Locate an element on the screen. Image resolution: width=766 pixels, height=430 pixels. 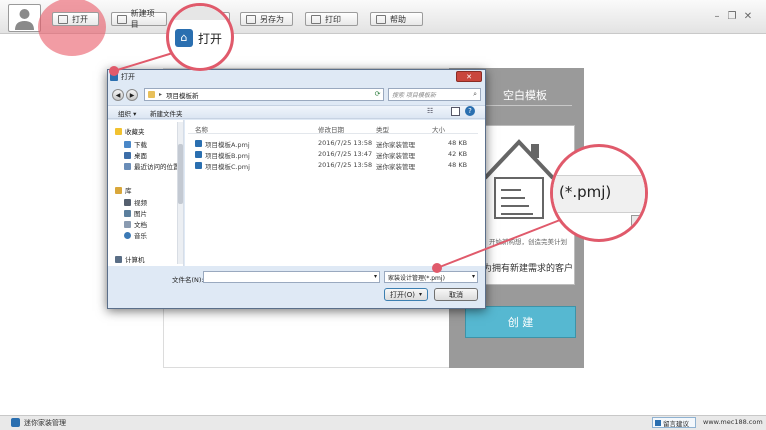
nav-item-videos: 视频 is located at coordinates (135, 202).